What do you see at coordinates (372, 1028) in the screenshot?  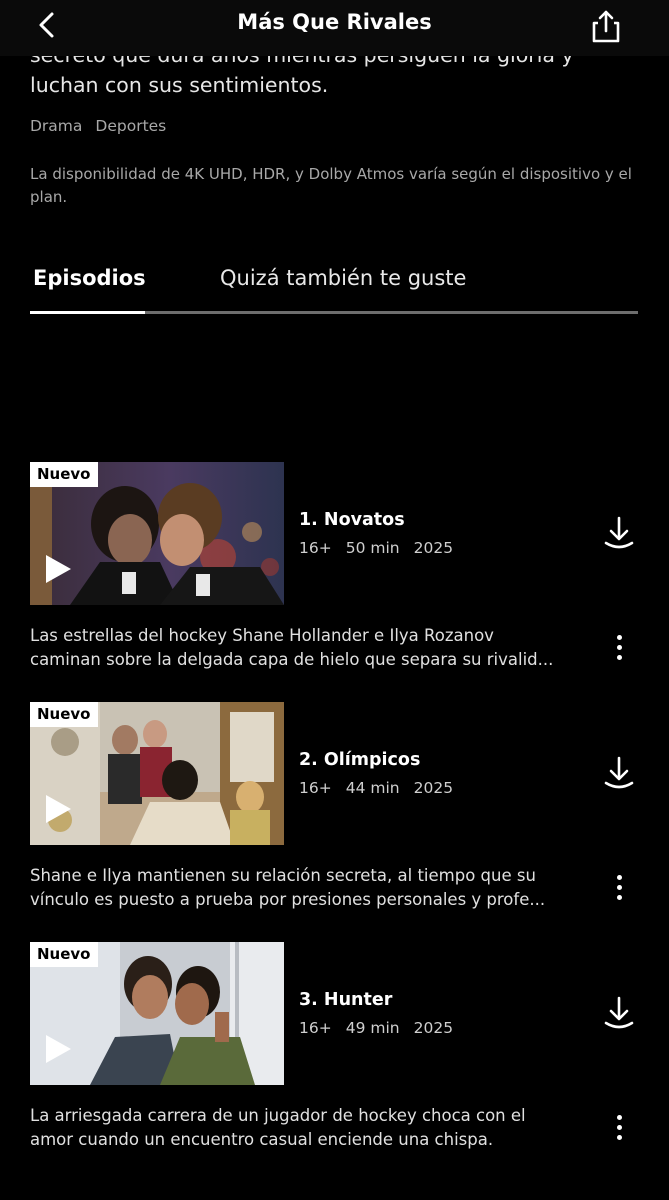 I see `episode-duration: 49 min` at bounding box center [372, 1028].